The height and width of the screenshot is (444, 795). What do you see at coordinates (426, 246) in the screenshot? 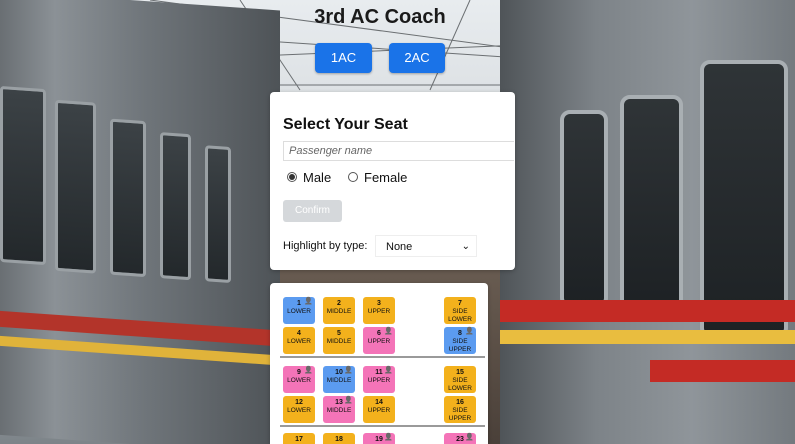
I see `highlight-type-select: None ⌄` at bounding box center [426, 246].